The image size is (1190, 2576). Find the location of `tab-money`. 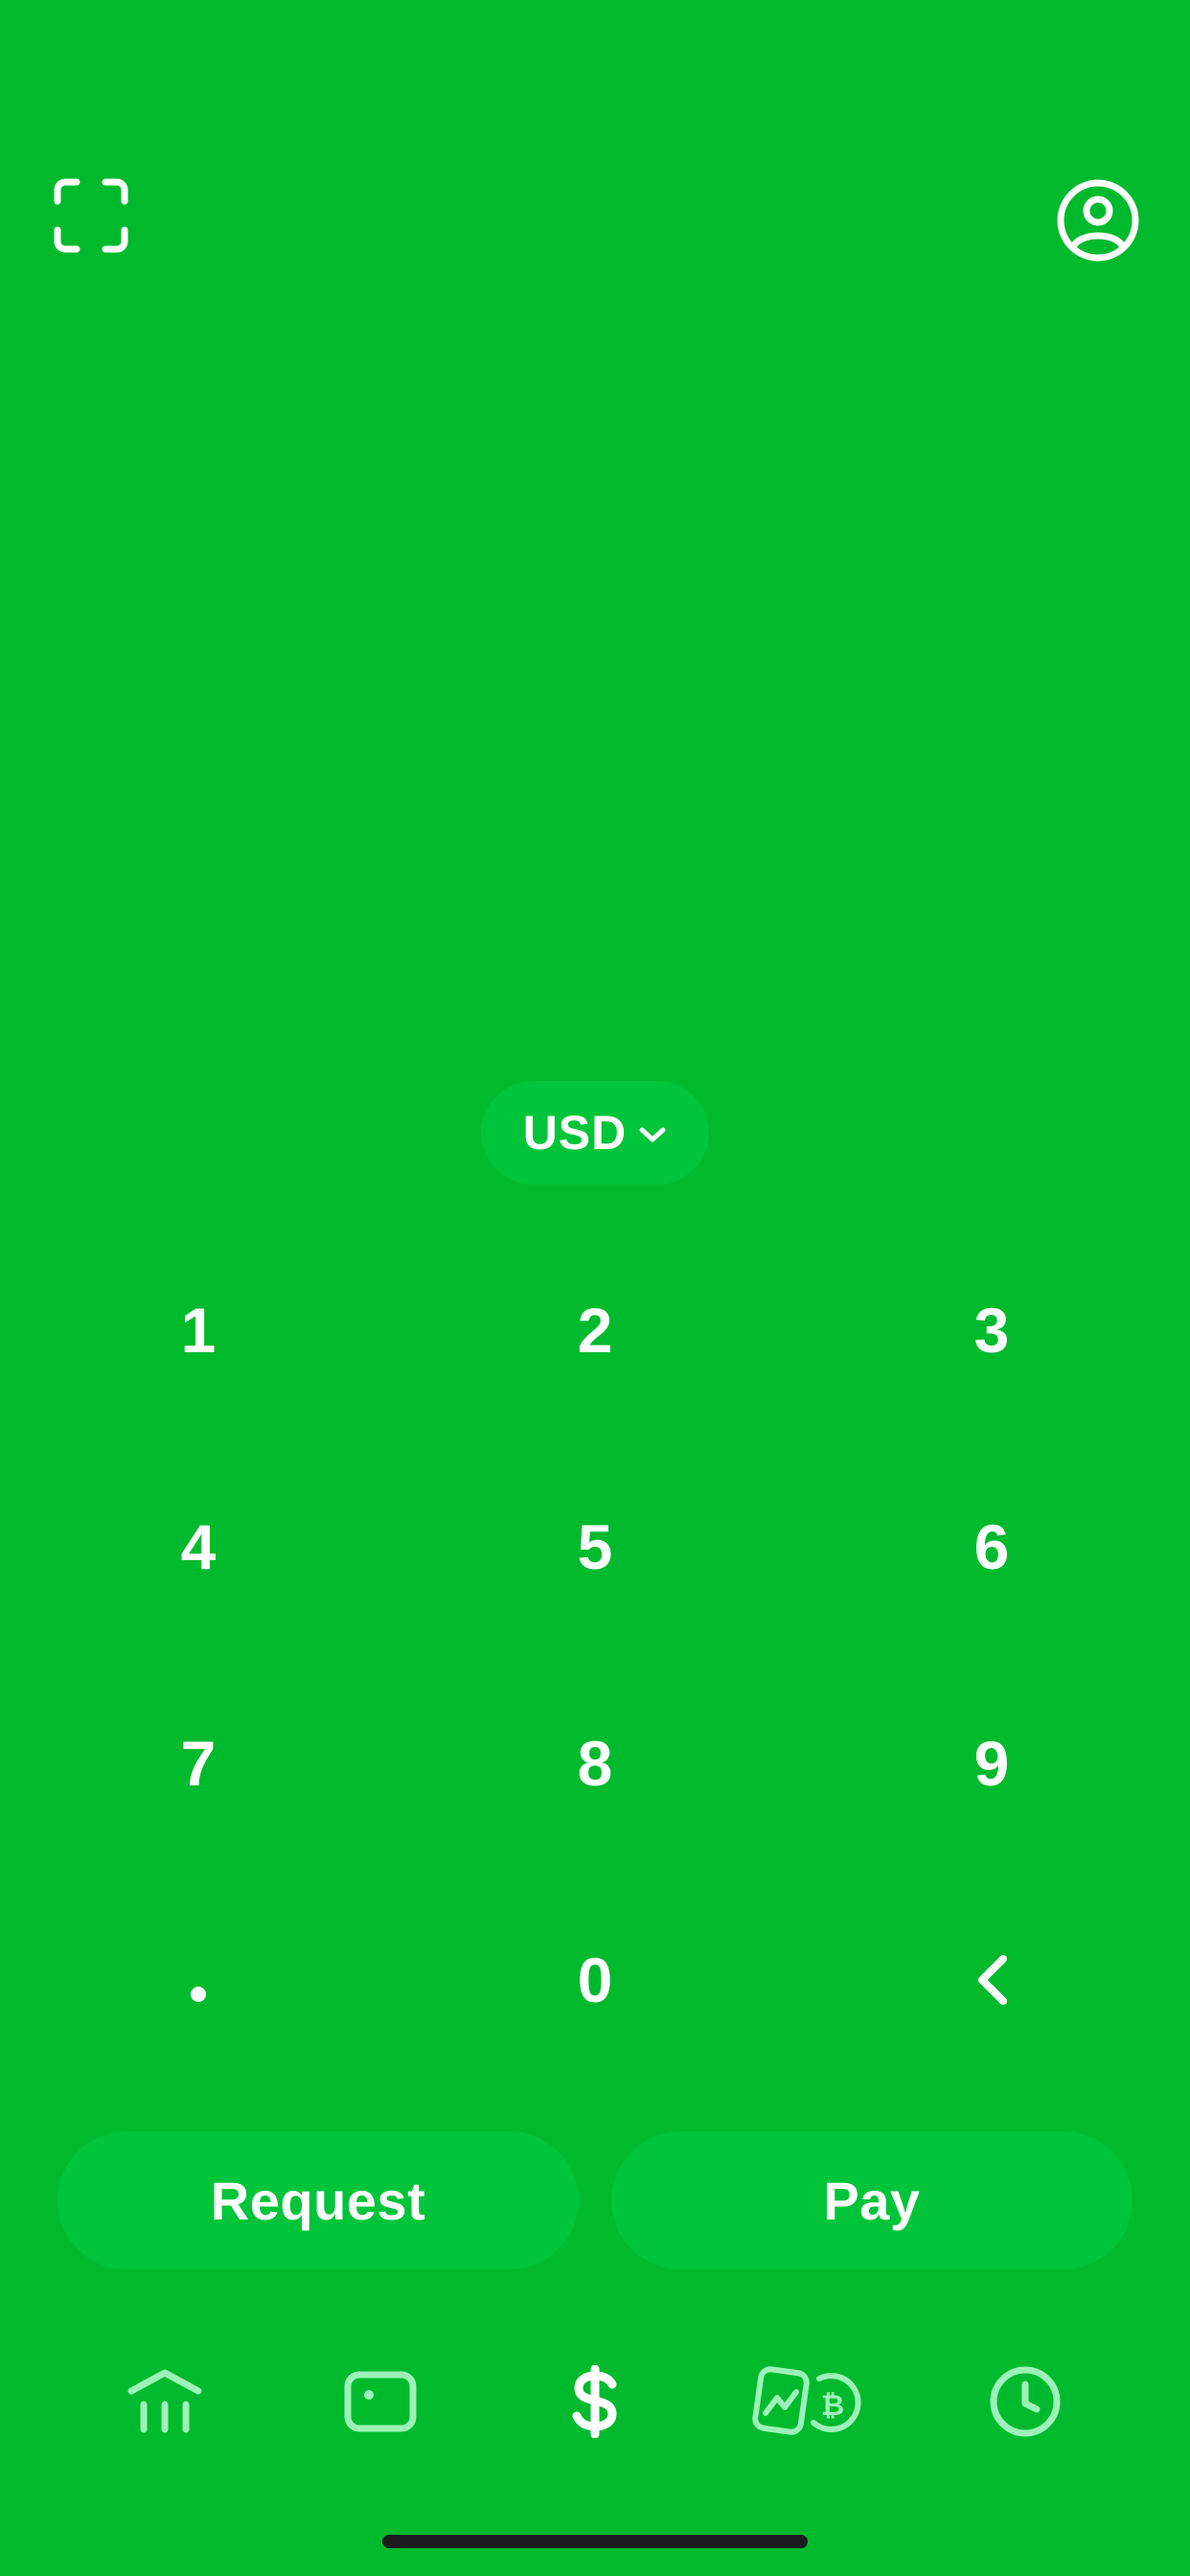

tab-money is located at coordinates (595, 2402).